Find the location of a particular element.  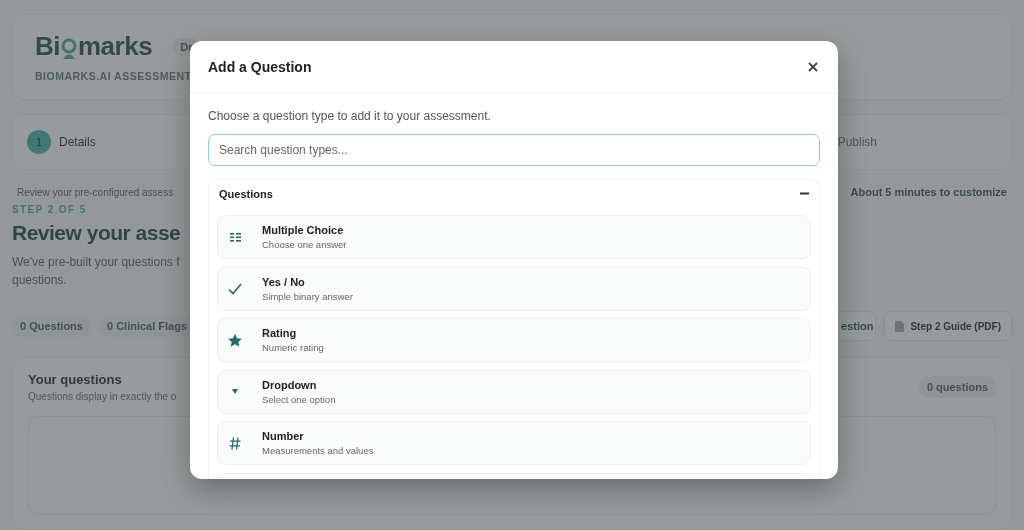

page-heading: Review your asse is located at coordinates (96, 233).